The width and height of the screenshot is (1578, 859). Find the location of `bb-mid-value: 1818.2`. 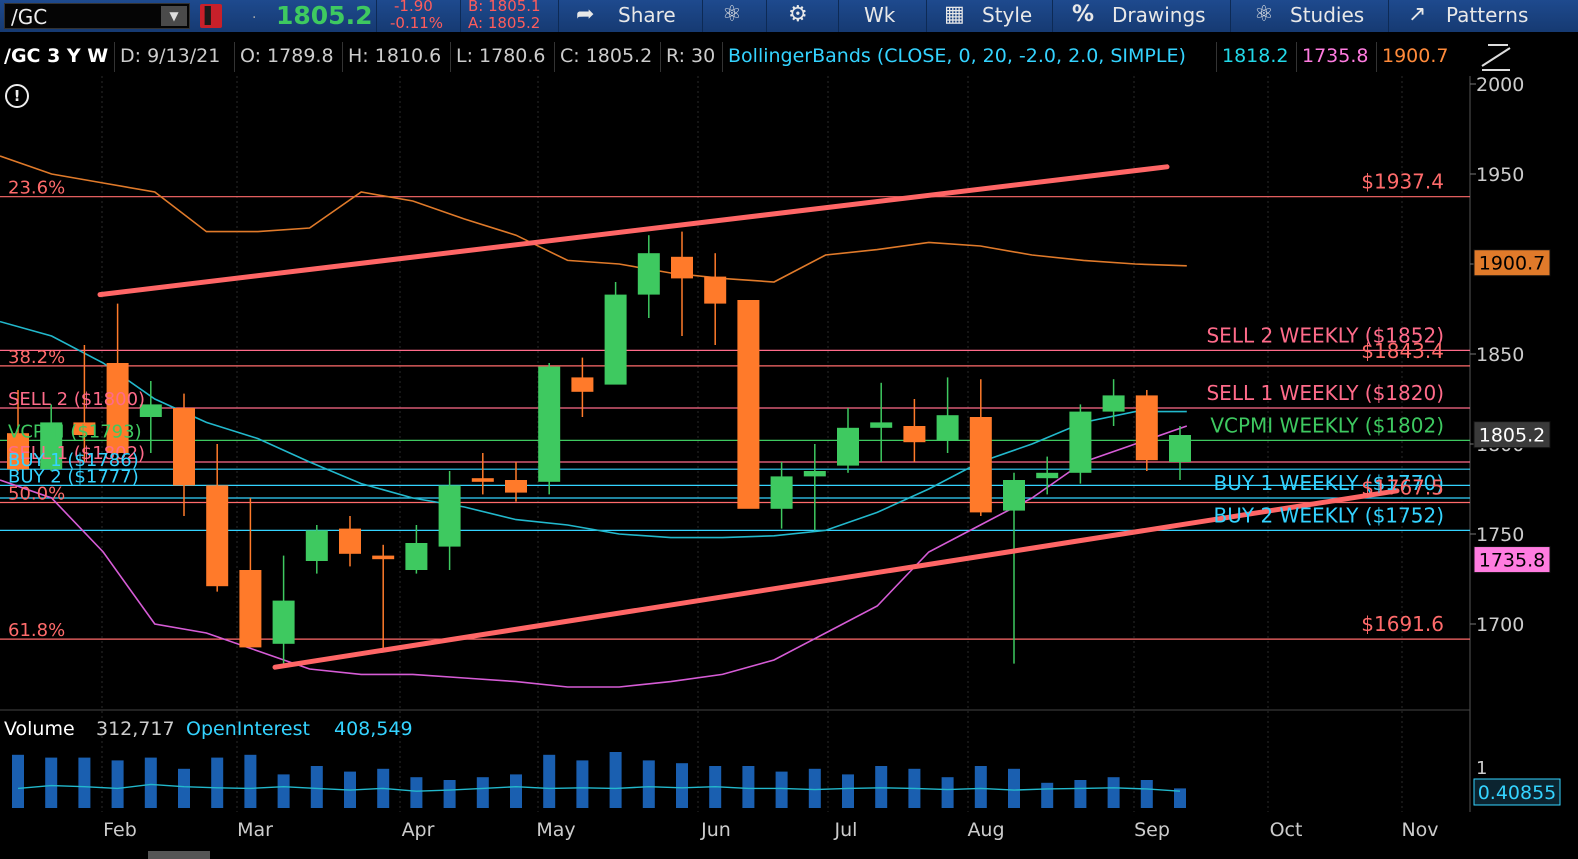

bb-mid-value: 1818.2 is located at coordinates (1255, 56).